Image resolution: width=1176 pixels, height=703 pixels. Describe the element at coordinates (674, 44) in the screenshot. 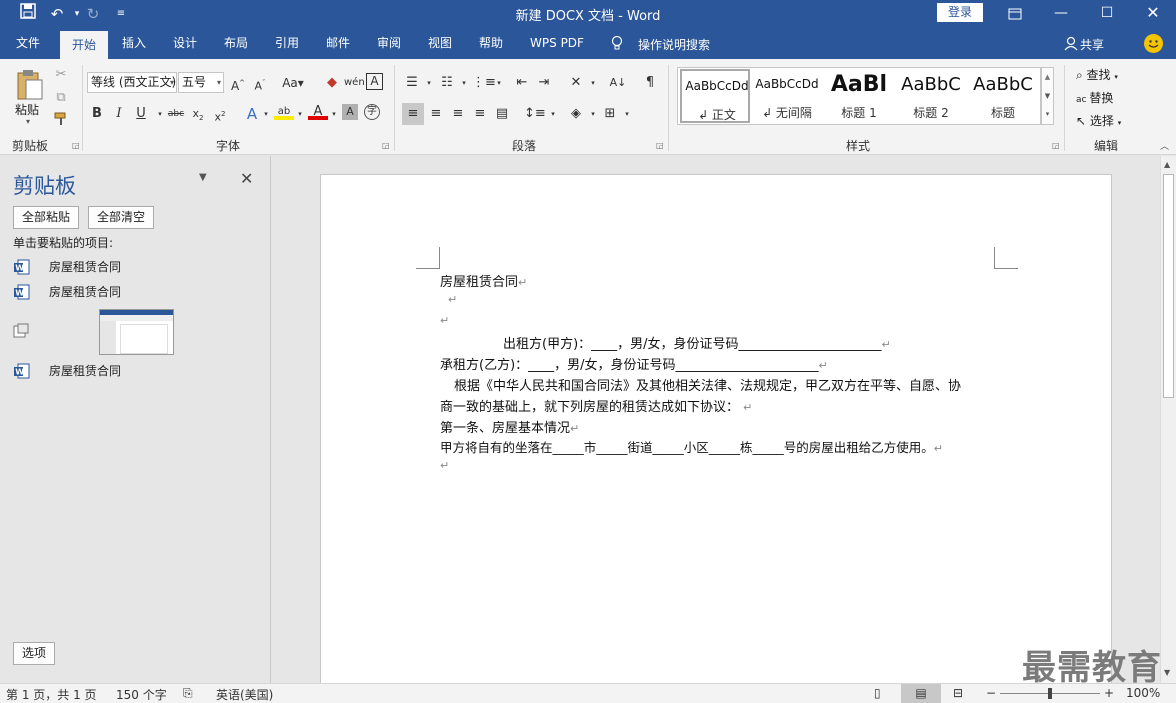

I see `tell-me-search: 操作说明搜索` at that location.